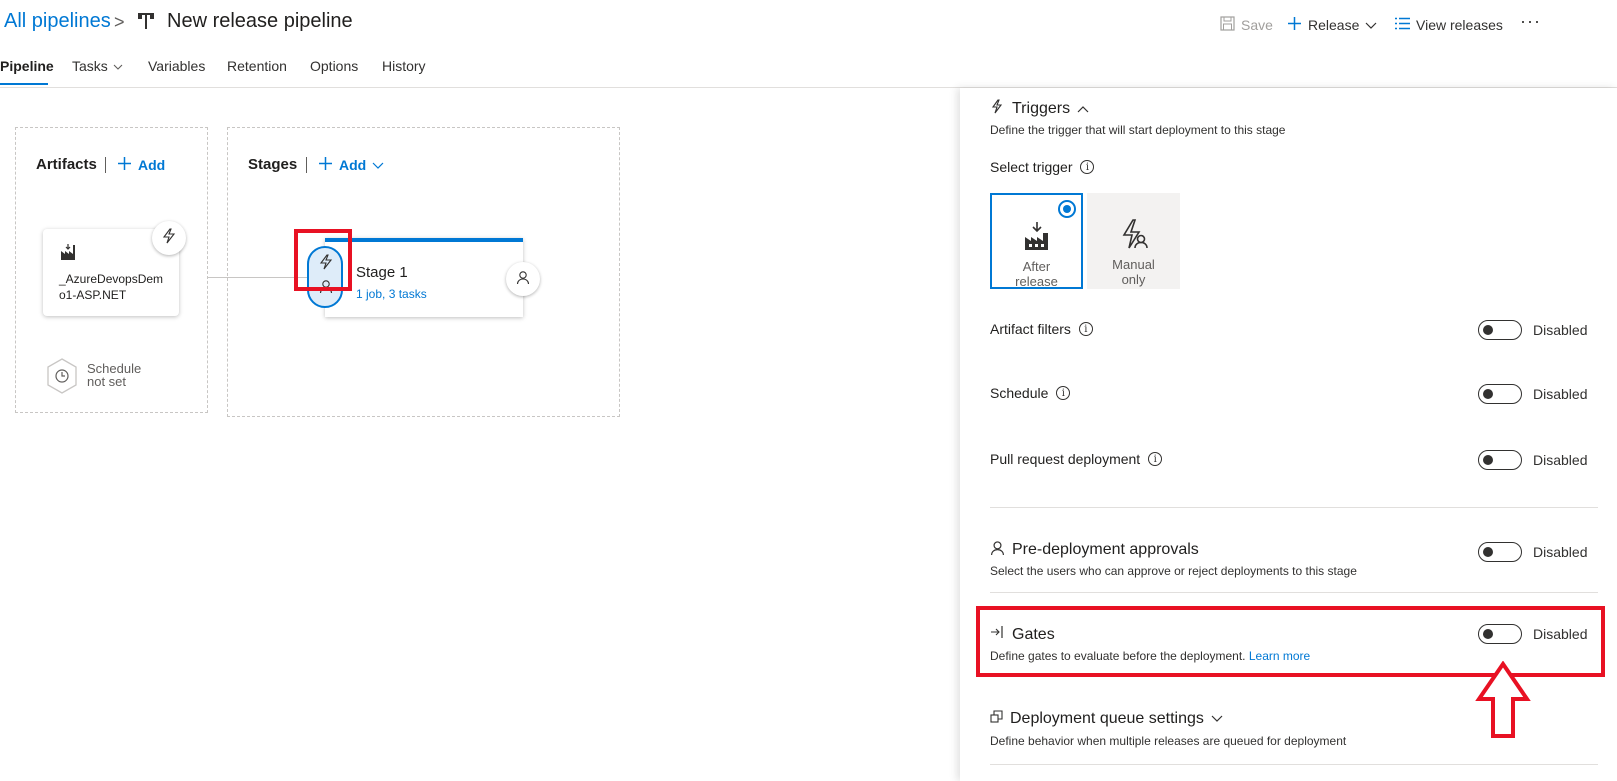 This screenshot has height=781, width=1617. Describe the element at coordinates (1037, 238) in the screenshot. I see `after-release-icon` at that location.